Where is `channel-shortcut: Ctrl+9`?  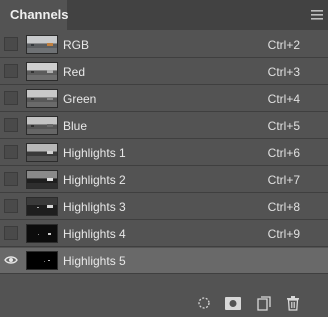
channel-shortcut: Ctrl+9 is located at coordinates (283, 234).